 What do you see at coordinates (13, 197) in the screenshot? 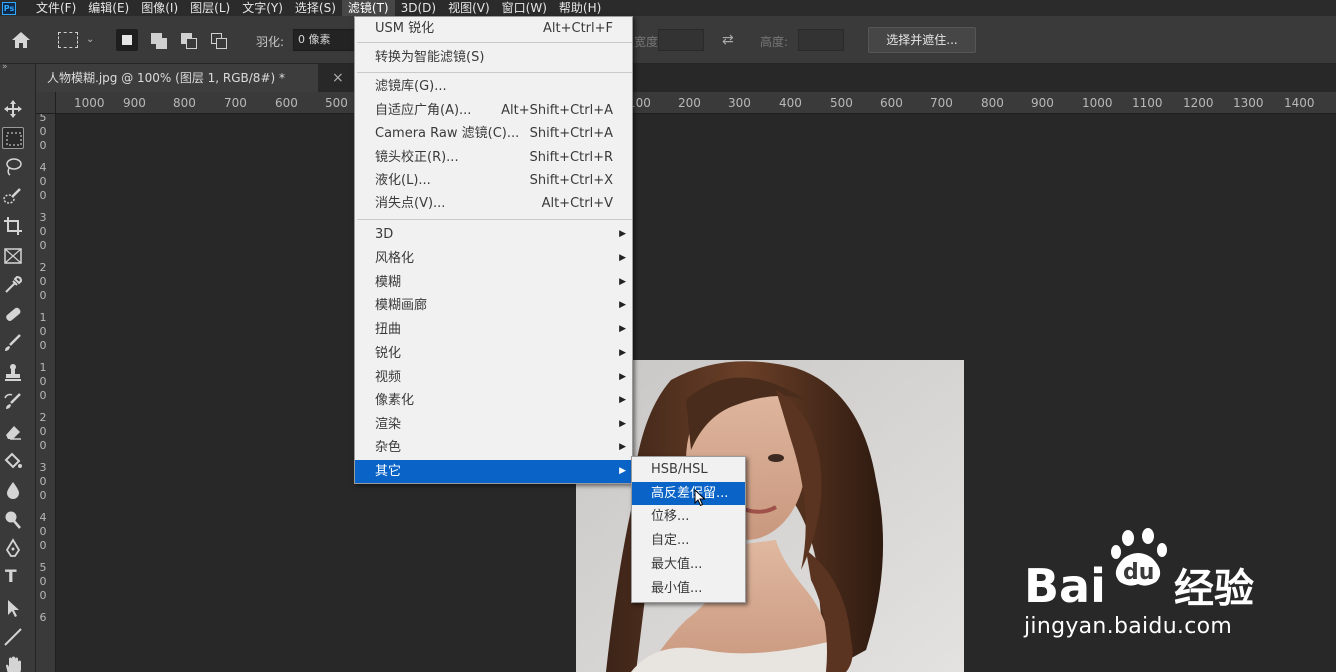
I see `quick-selection-tool-icon` at bounding box center [13, 197].